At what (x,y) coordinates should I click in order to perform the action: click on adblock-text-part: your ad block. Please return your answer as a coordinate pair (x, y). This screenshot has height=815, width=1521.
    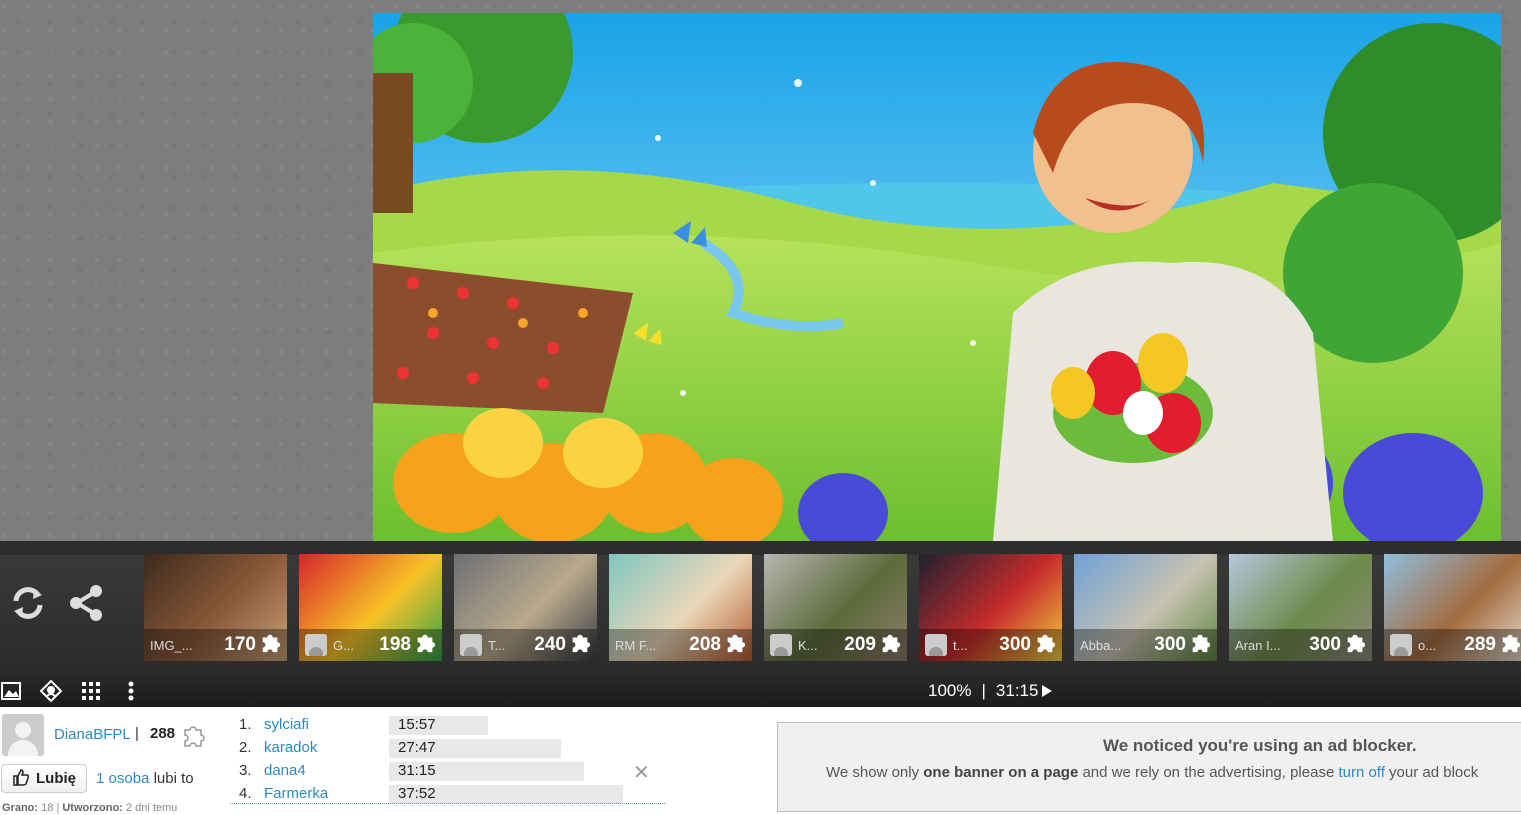
    Looking at the image, I should click on (1431, 772).